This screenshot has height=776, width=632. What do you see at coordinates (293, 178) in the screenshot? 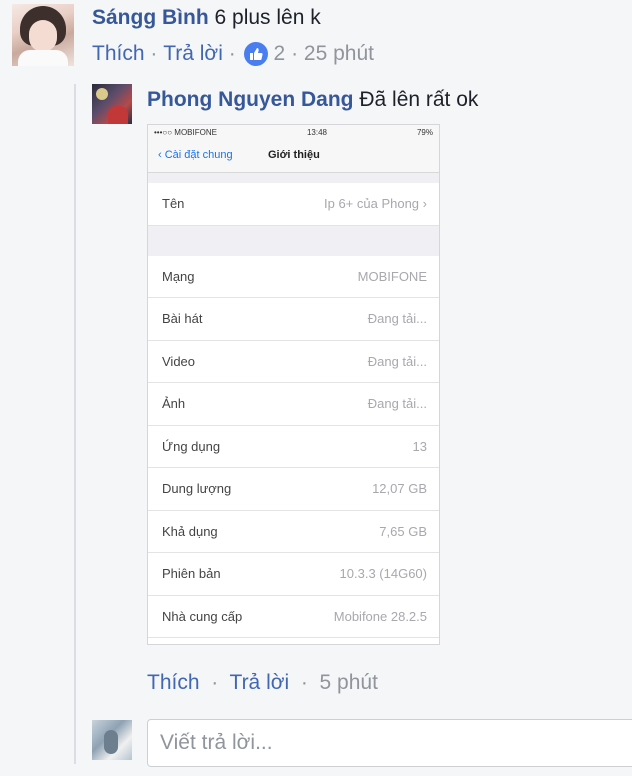
I see `group-gap` at bounding box center [293, 178].